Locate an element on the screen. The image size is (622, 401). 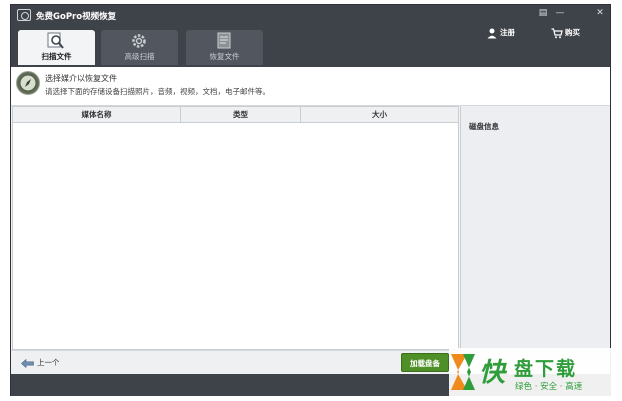
magnifier-icon is located at coordinates (55, 40).